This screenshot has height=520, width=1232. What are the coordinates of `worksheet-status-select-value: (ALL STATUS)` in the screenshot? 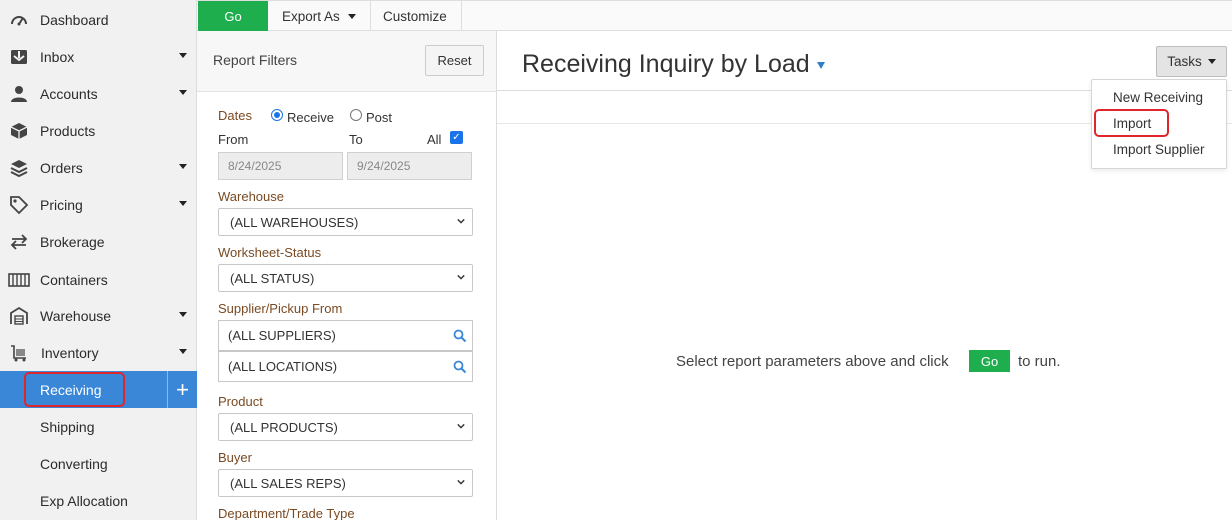 It's located at (272, 278).